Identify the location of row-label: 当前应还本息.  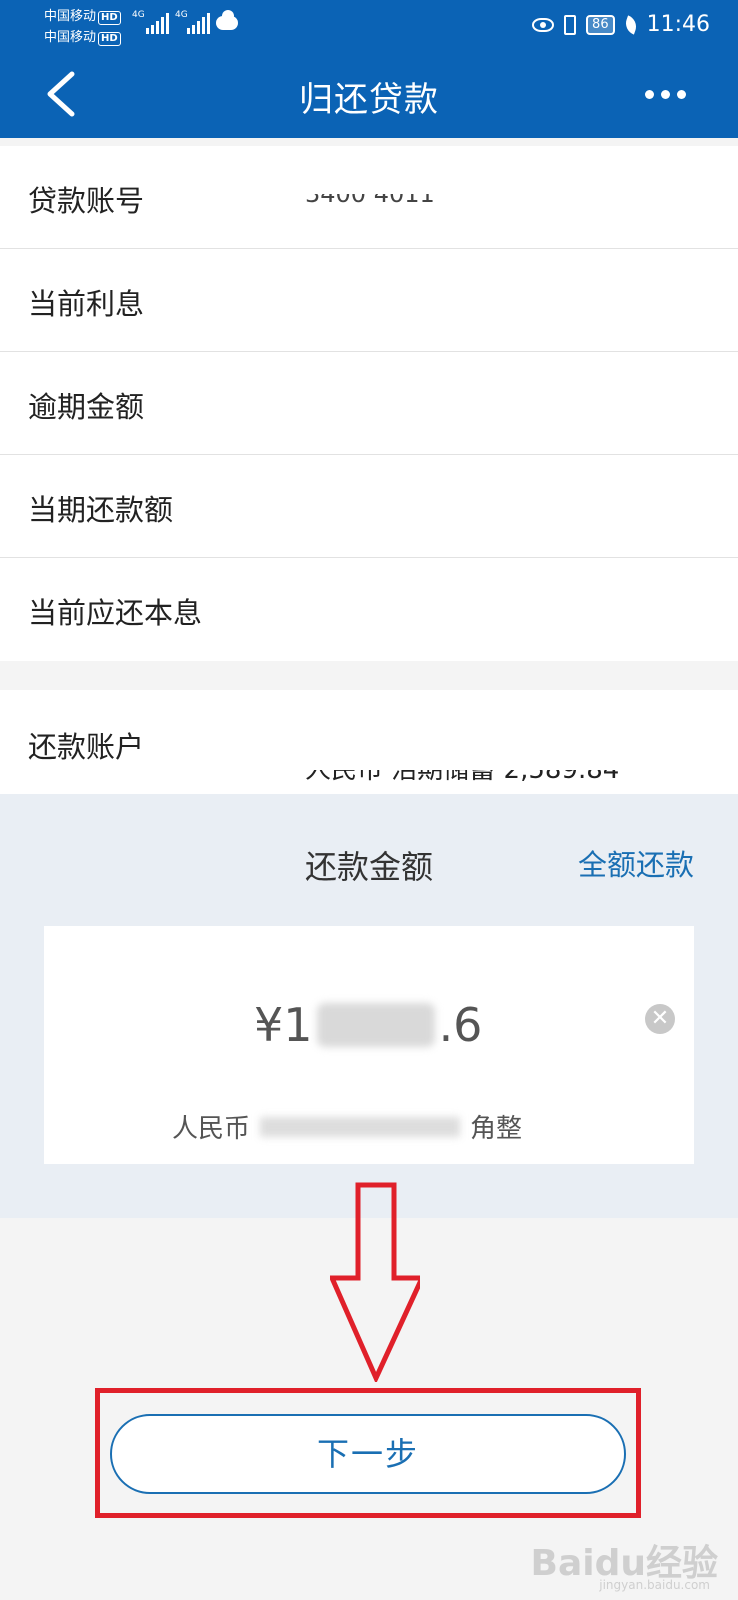
(115, 613).